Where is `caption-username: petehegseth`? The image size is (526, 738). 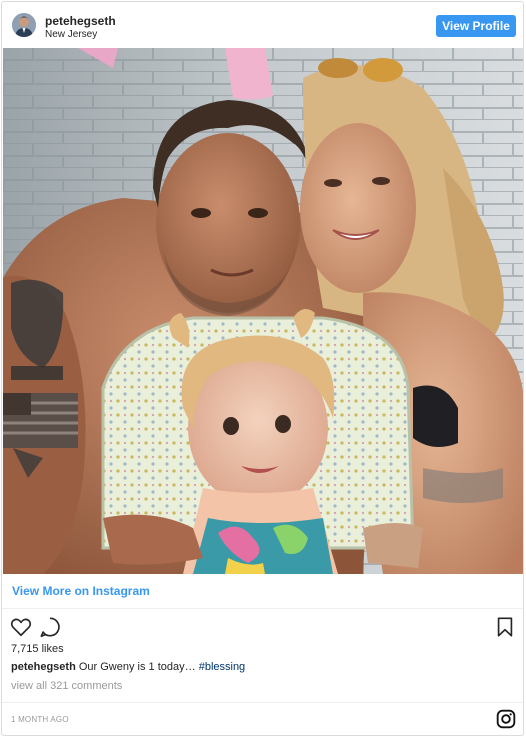
caption-username: petehegseth is located at coordinates (43, 667).